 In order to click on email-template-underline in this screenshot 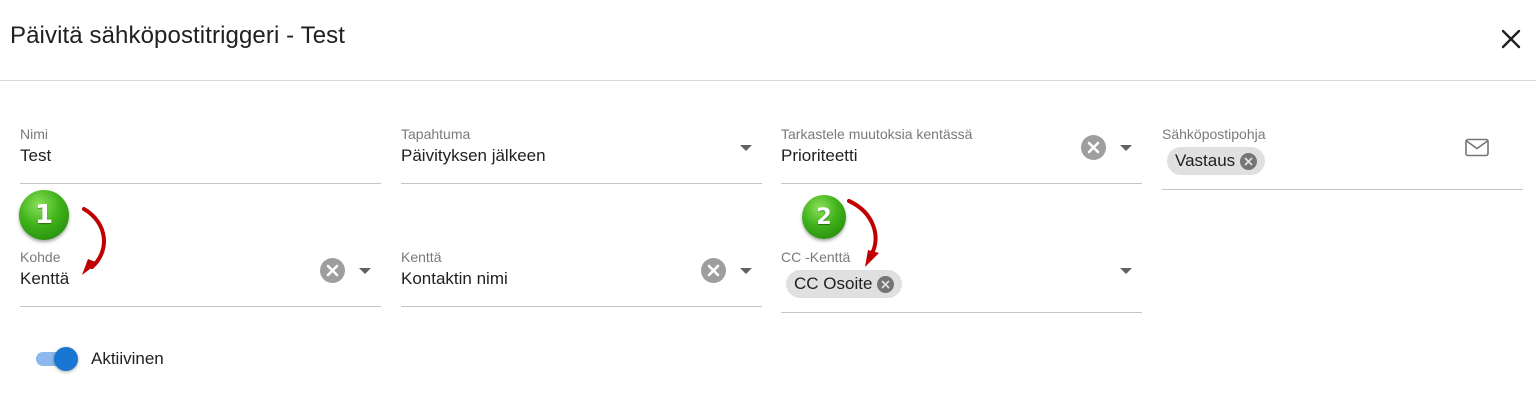, I will do `click(1342, 189)`.